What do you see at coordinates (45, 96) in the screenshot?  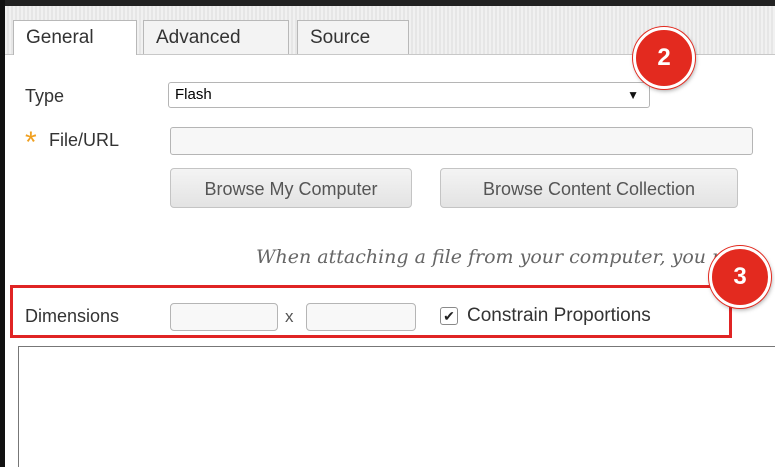 I see `type-label: Type` at bounding box center [45, 96].